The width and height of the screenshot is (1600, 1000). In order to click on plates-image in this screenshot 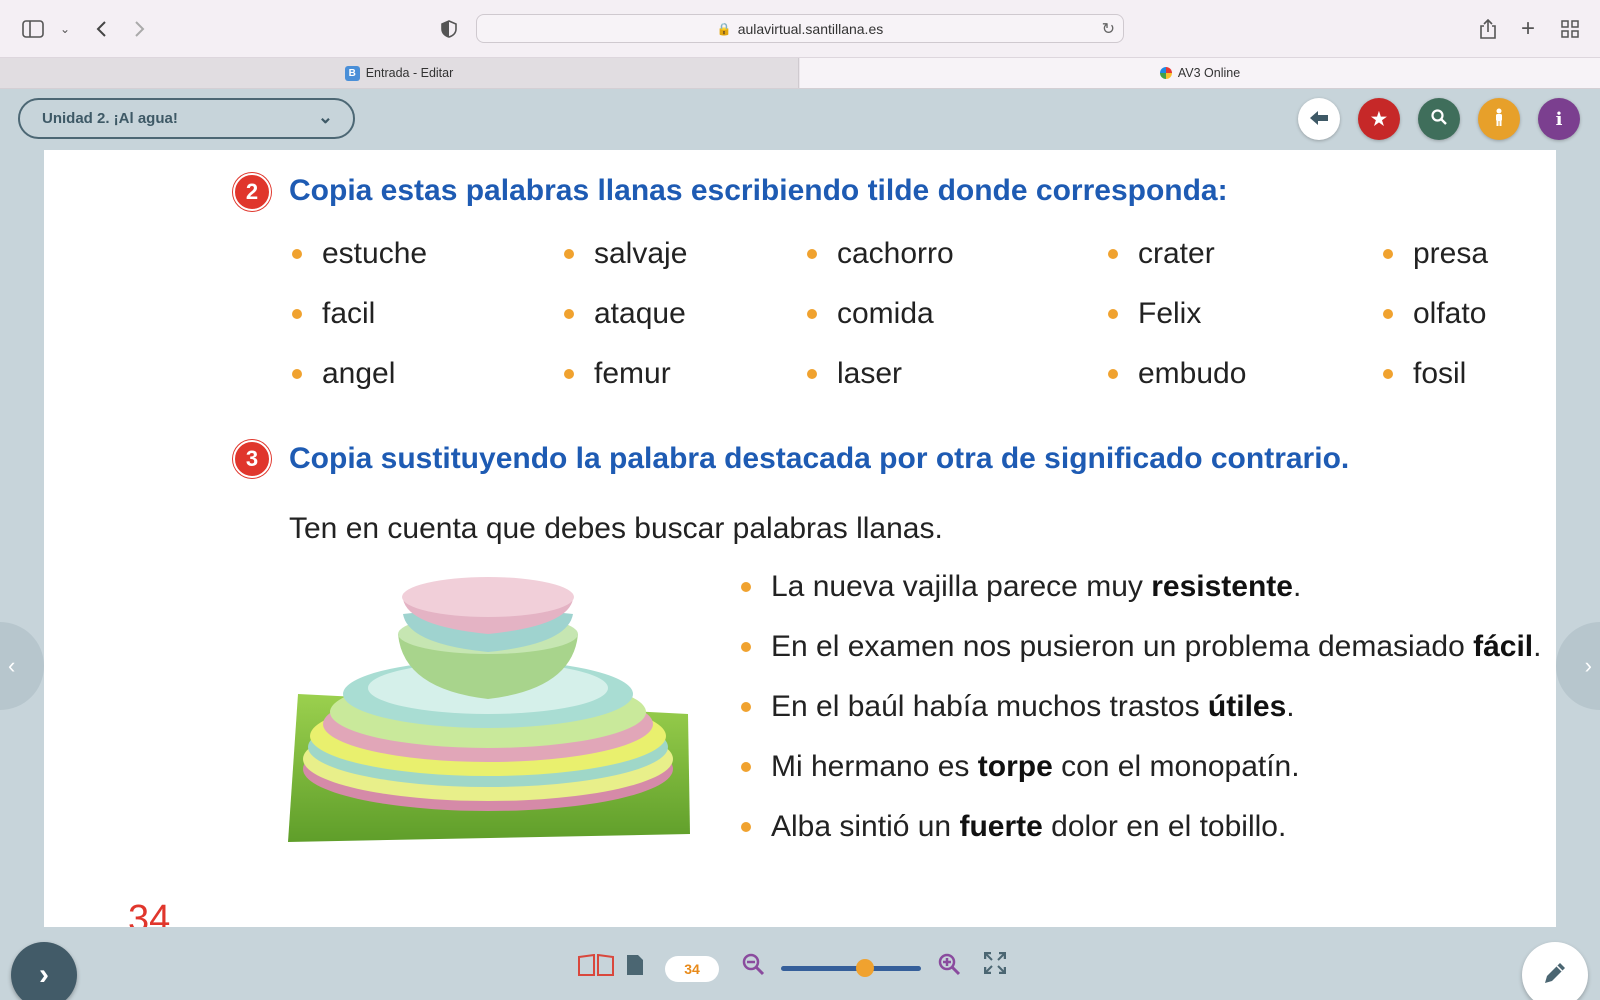, I will do `click(489, 709)`.